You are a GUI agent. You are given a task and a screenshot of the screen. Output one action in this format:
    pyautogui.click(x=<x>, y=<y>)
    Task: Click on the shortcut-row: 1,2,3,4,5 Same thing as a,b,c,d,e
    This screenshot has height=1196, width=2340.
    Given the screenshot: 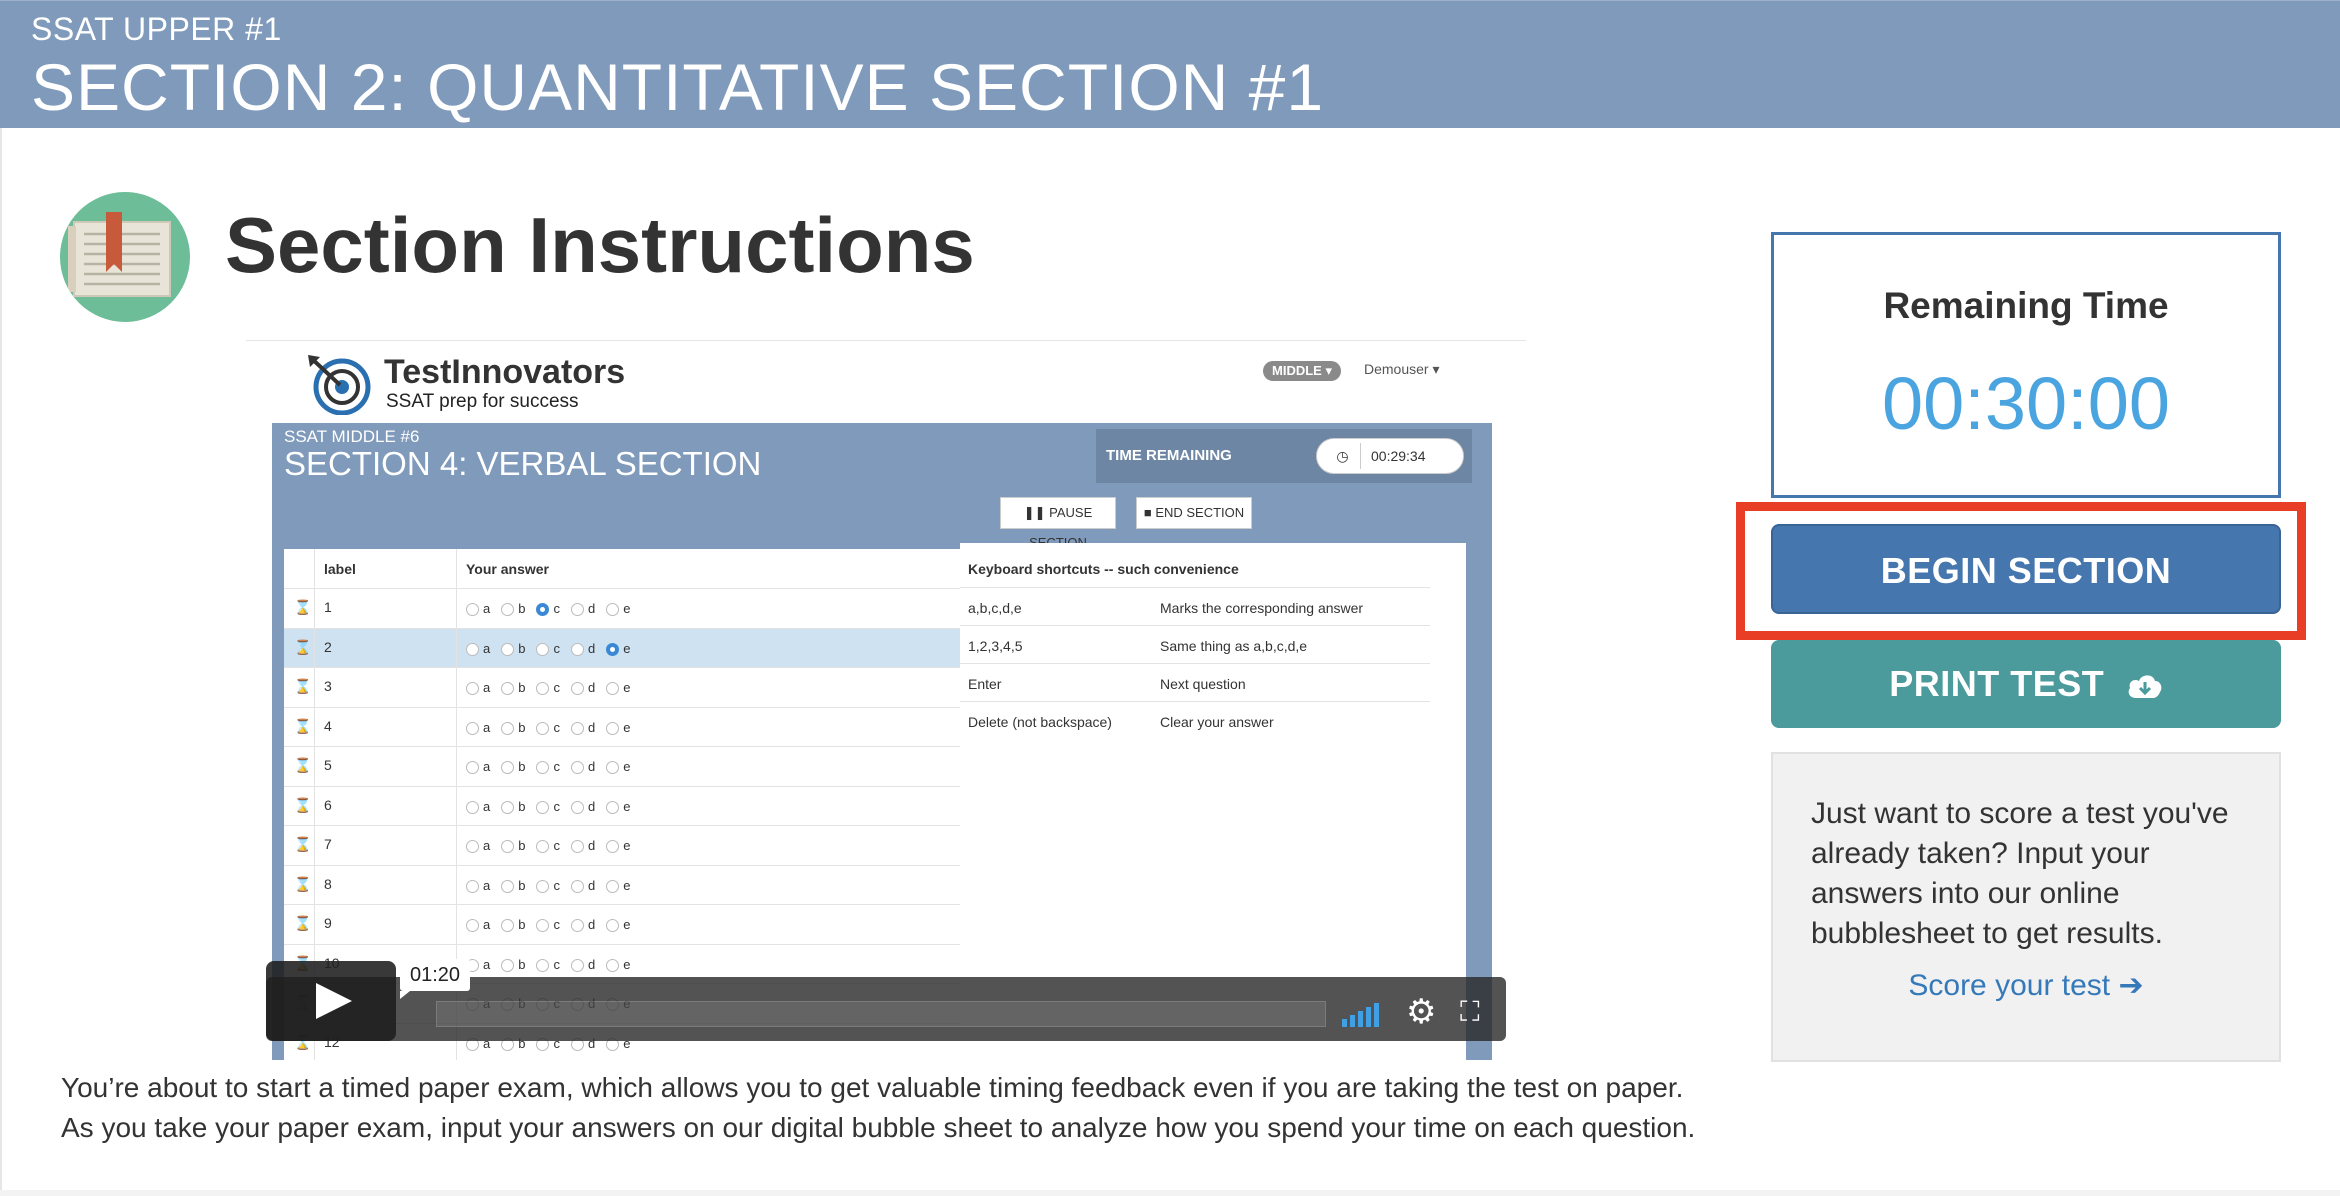 What is the action you would take?
    pyautogui.click(x=1195, y=644)
    